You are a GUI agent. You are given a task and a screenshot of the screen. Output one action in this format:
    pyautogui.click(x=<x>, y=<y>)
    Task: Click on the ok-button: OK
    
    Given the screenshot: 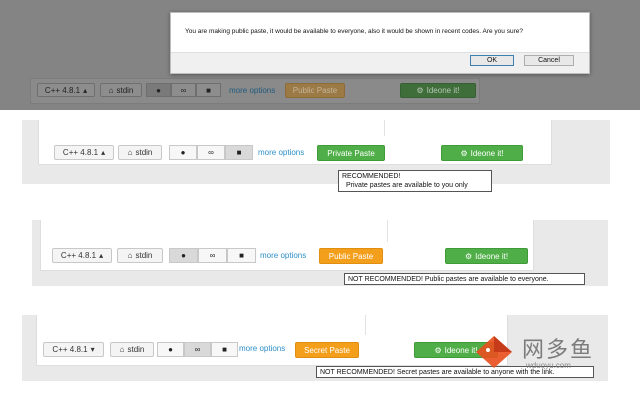 What is the action you would take?
    pyautogui.click(x=492, y=60)
    